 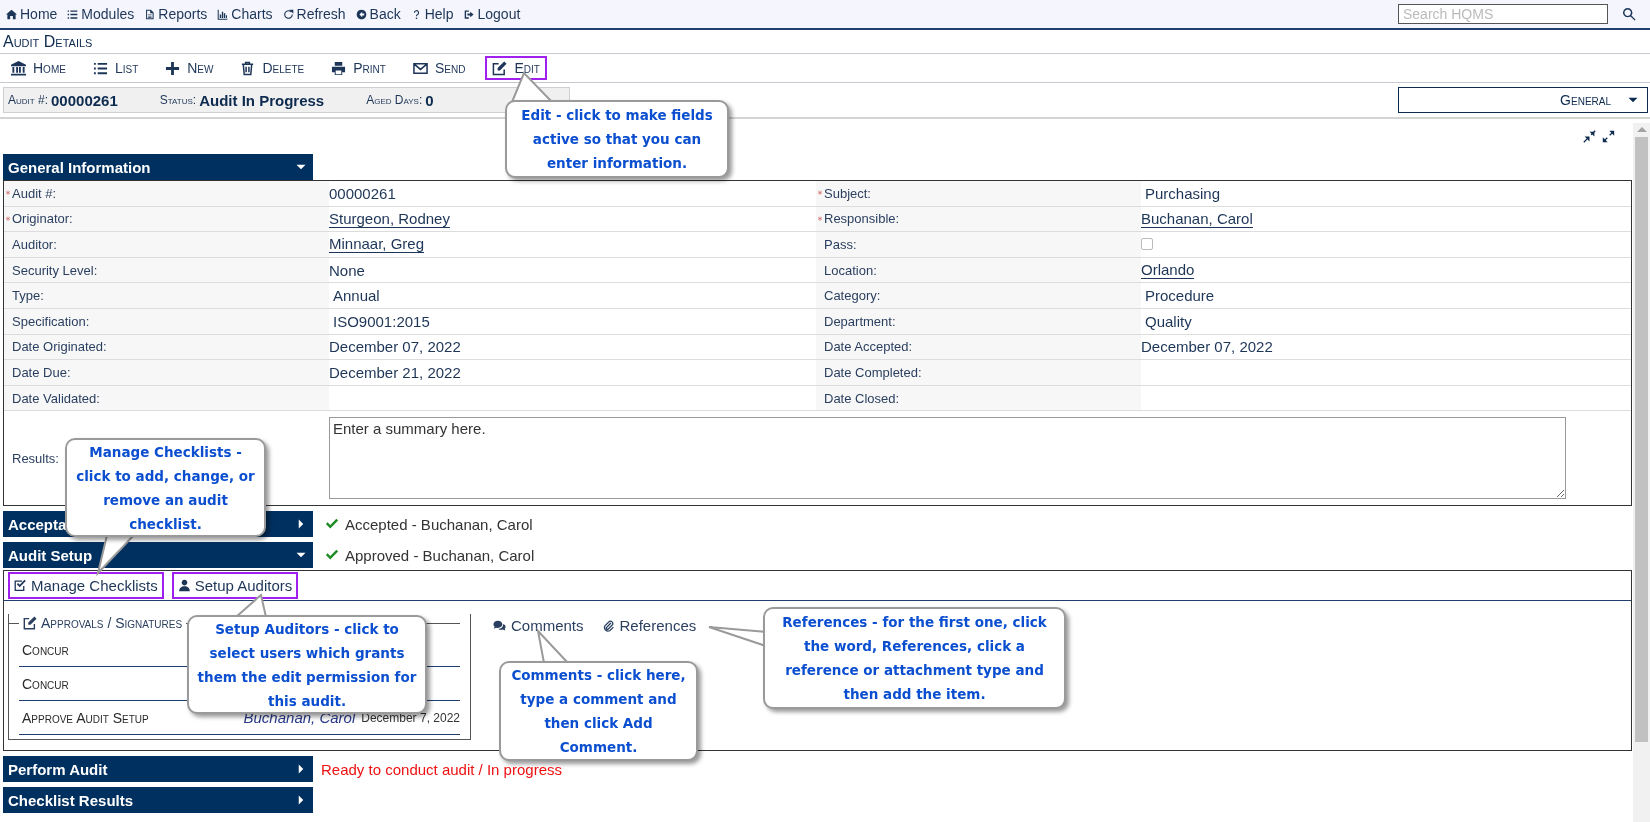 What do you see at coordinates (394, 100) in the screenshot?
I see `info-label: Aged Days:` at bounding box center [394, 100].